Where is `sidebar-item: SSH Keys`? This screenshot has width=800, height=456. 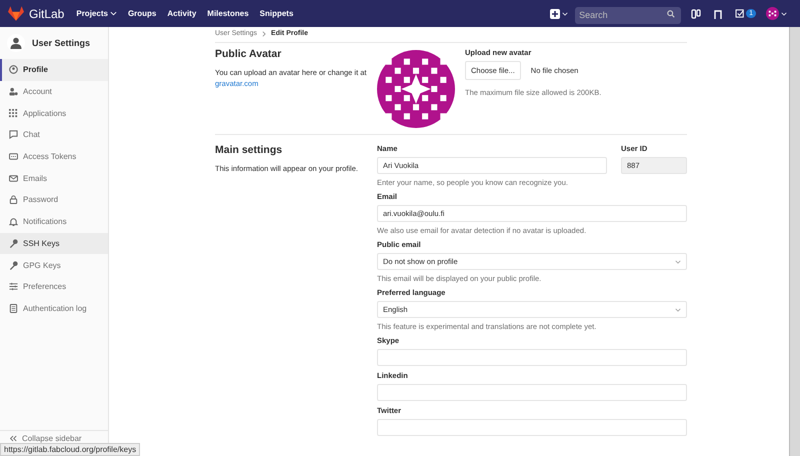
sidebar-item: SSH Keys is located at coordinates (54, 243).